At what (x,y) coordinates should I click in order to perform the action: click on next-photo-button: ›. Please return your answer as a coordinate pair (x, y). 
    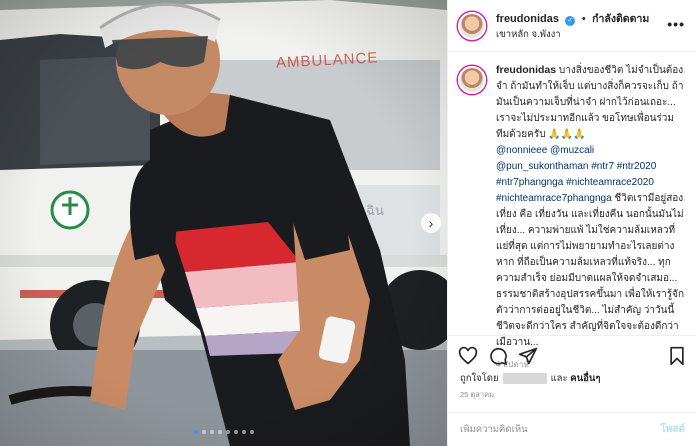
    Looking at the image, I should click on (431, 223).